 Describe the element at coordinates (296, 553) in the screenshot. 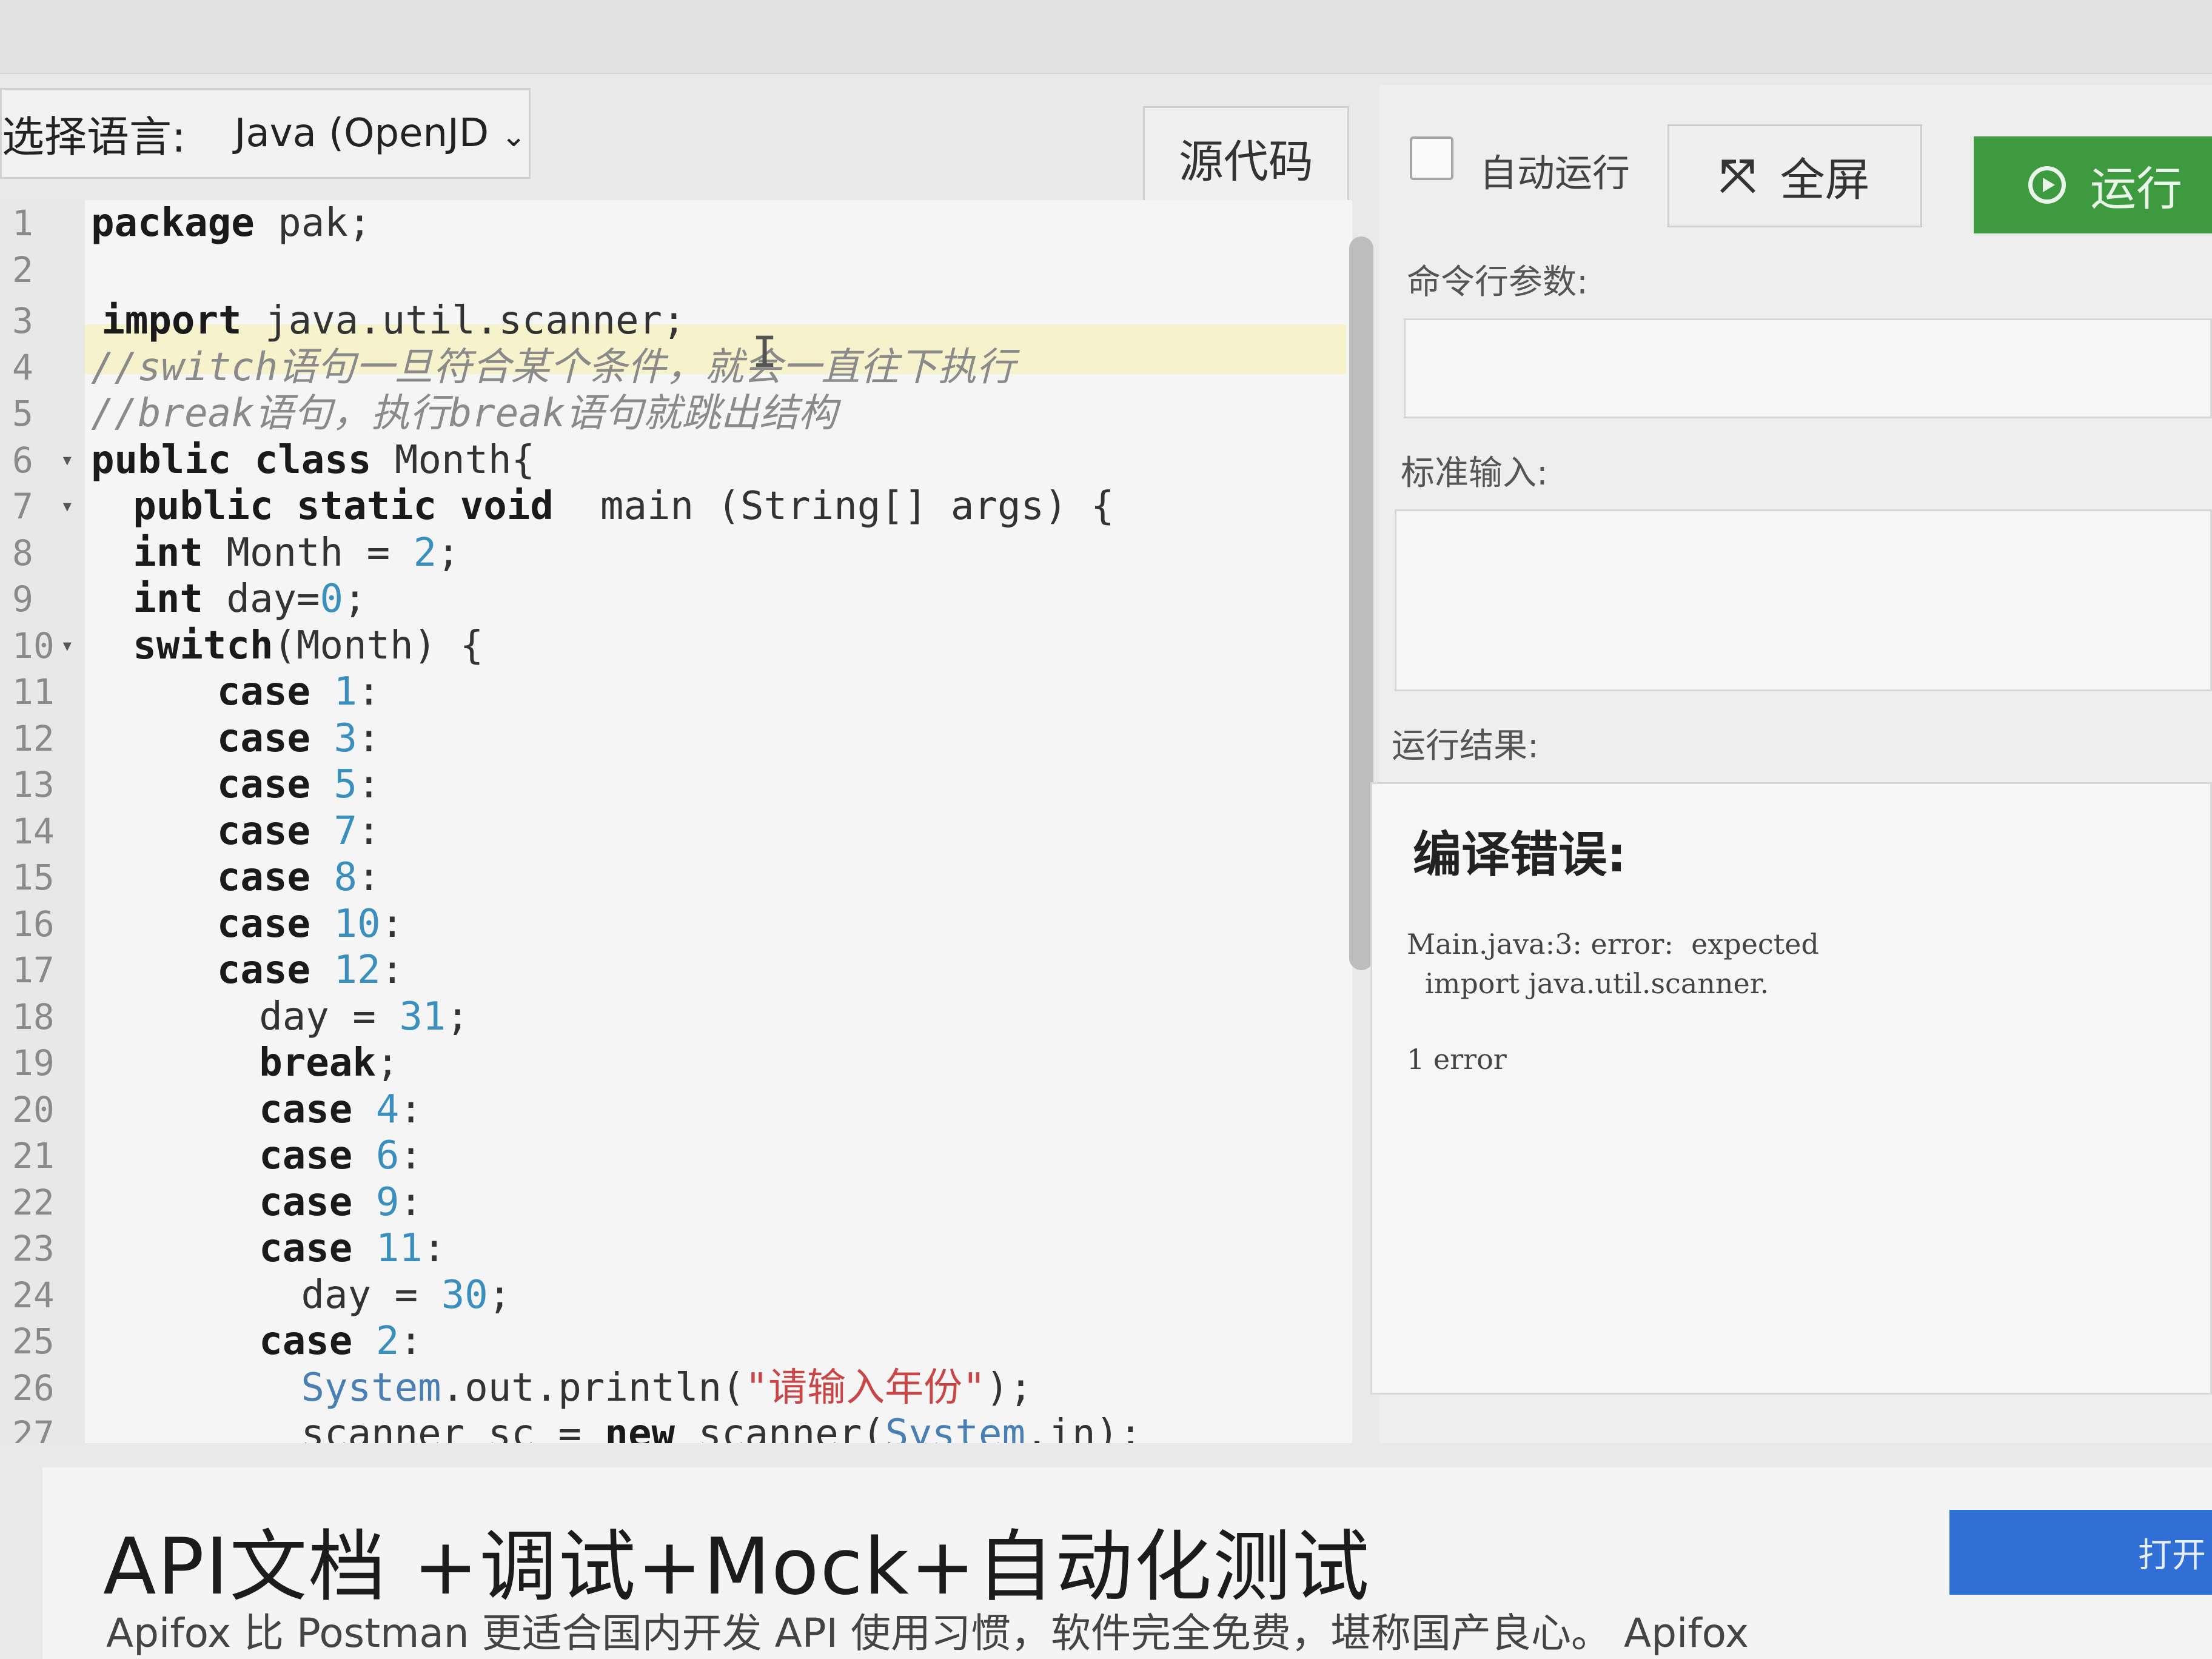

I see `code-text: int Month = 2;` at that location.